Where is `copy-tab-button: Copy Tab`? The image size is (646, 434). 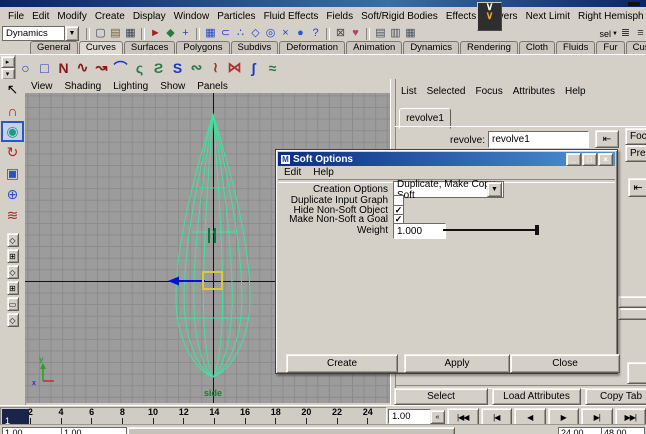 copy-tab-button: Copy Tab is located at coordinates (615, 396).